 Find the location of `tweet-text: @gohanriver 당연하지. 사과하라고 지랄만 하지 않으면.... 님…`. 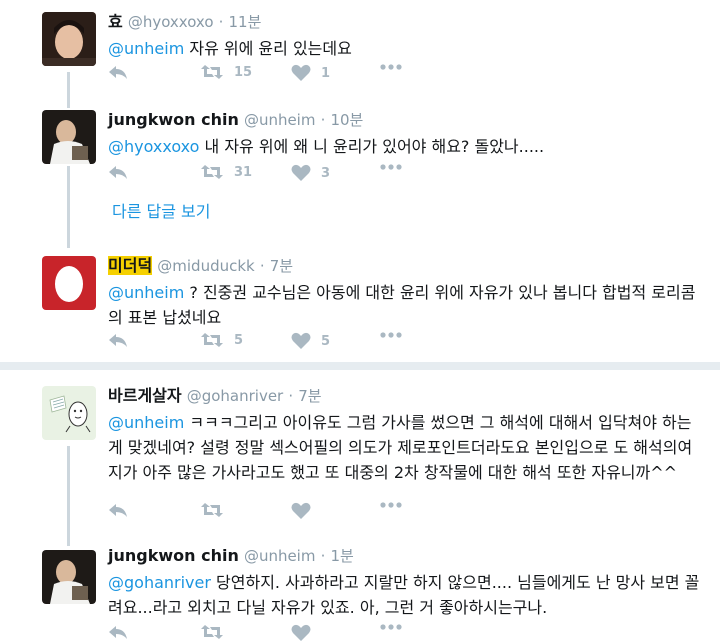

tweet-text: @gohanriver 당연하지. 사과하라고 지랄만 하지 않으면.... 님… is located at coordinates (407, 595).